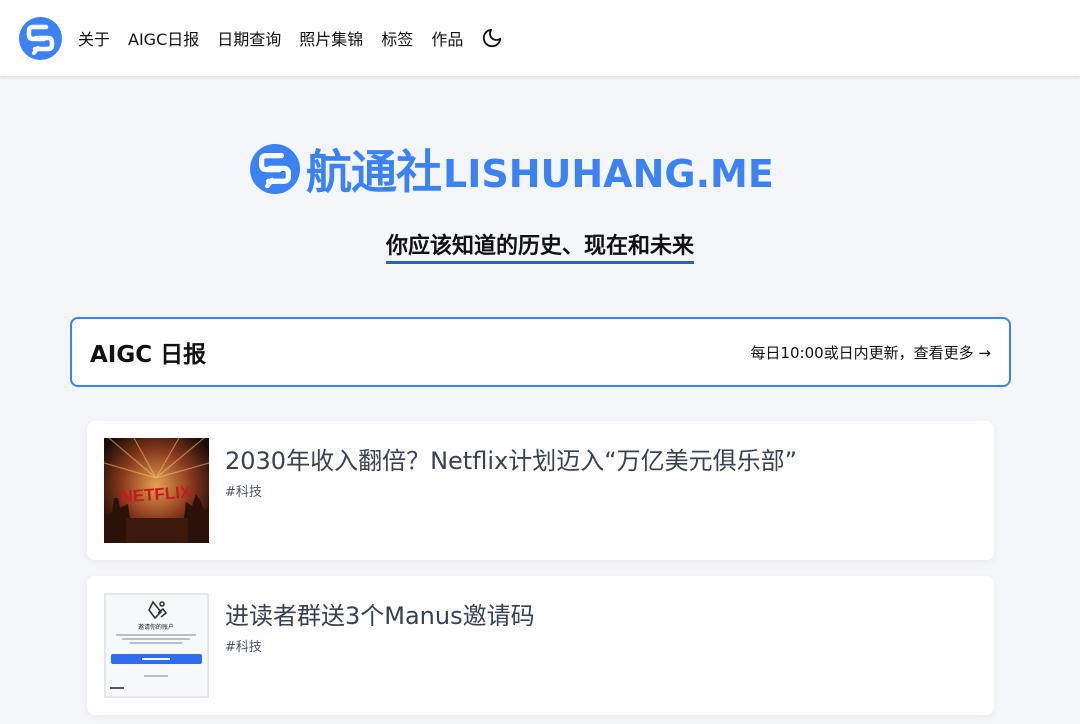  What do you see at coordinates (290, 38) in the screenshot?
I see `nav-links: 关于 AIGC日报 日期查询 照片集锦 标签 作品` at bounding box center [290, 38].